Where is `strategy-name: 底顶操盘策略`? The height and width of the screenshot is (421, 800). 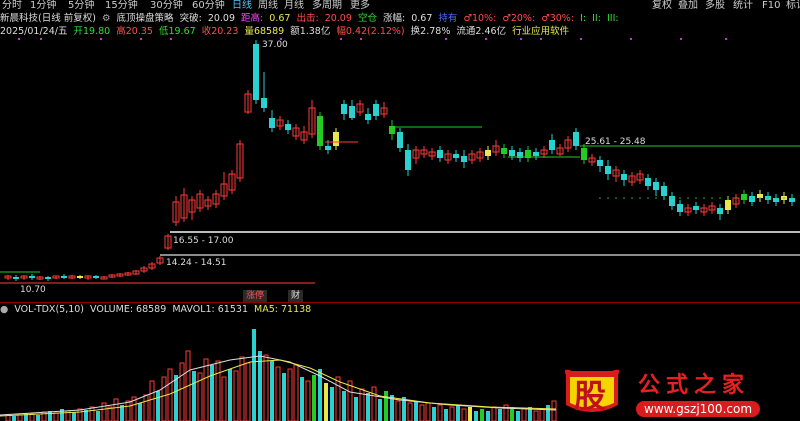 strategy-name: 底顶操盘策略 is located at coordinates (145, 18).